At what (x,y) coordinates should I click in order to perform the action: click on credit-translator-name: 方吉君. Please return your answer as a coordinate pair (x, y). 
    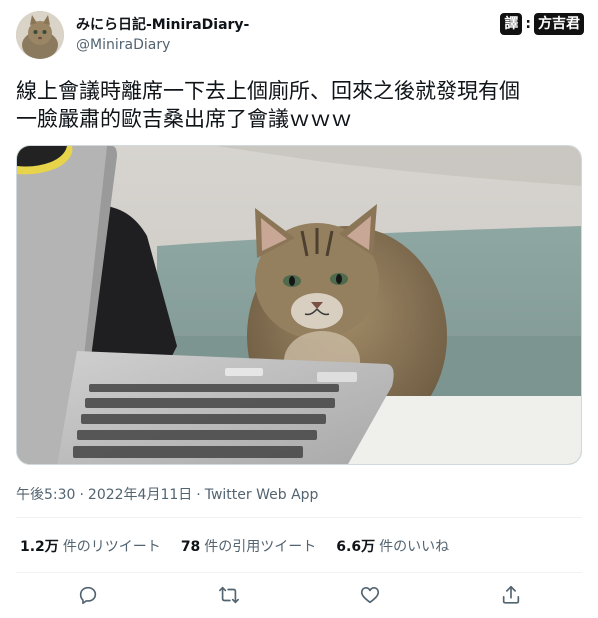
    Looking at the image, I should click on (559, 24).